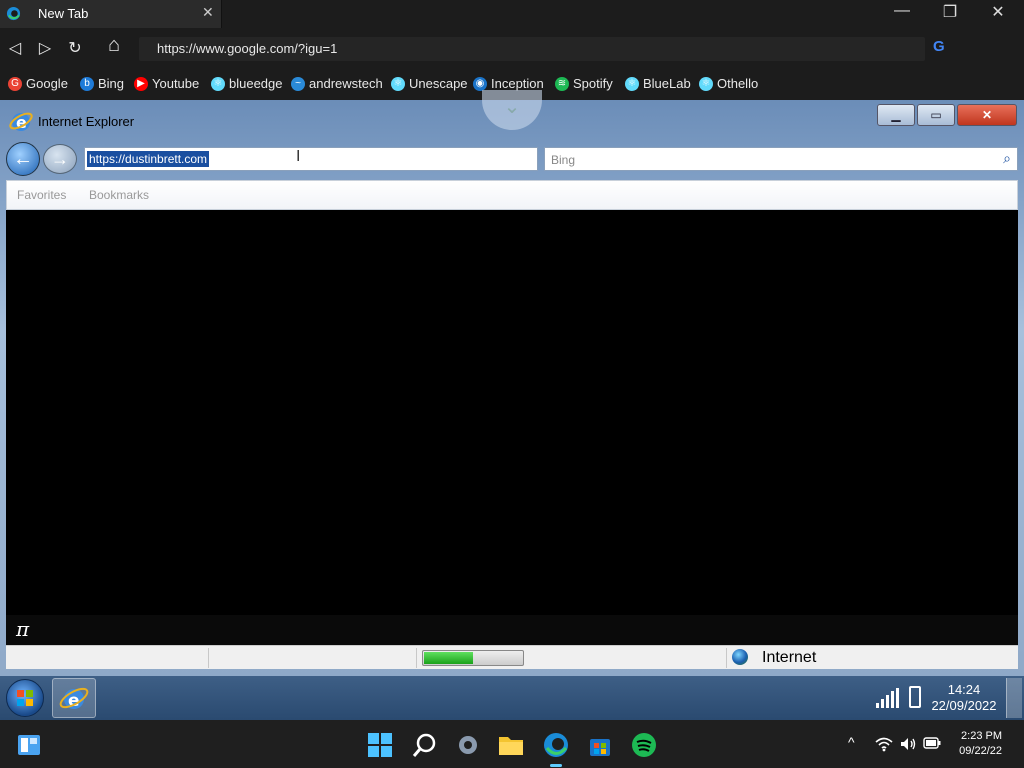 This screenshot has height=768, width=1024. I want to click on bookmarks-link: Bookmarks, so click(119, 195).